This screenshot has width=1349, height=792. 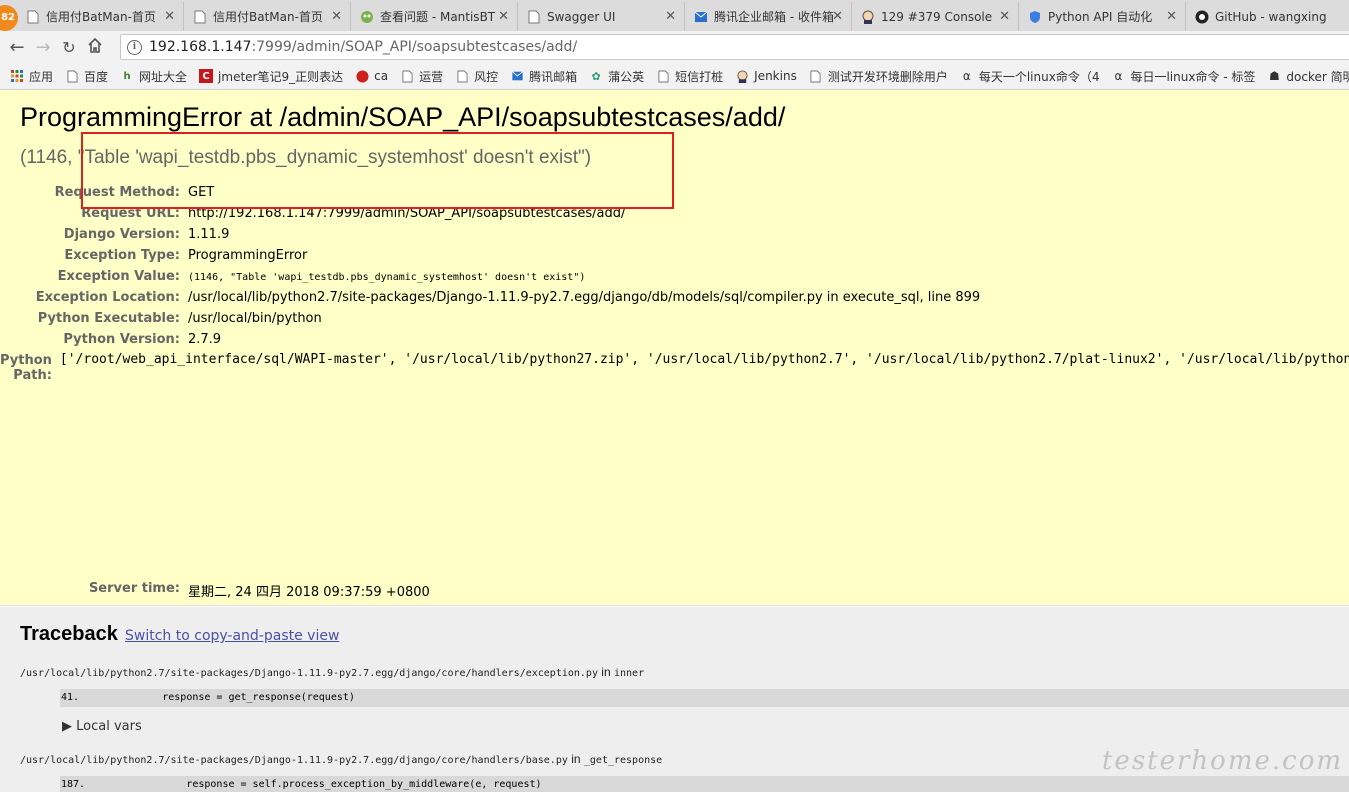 I want to click on bookmark-label: 应用, so click(x=41, y=76).